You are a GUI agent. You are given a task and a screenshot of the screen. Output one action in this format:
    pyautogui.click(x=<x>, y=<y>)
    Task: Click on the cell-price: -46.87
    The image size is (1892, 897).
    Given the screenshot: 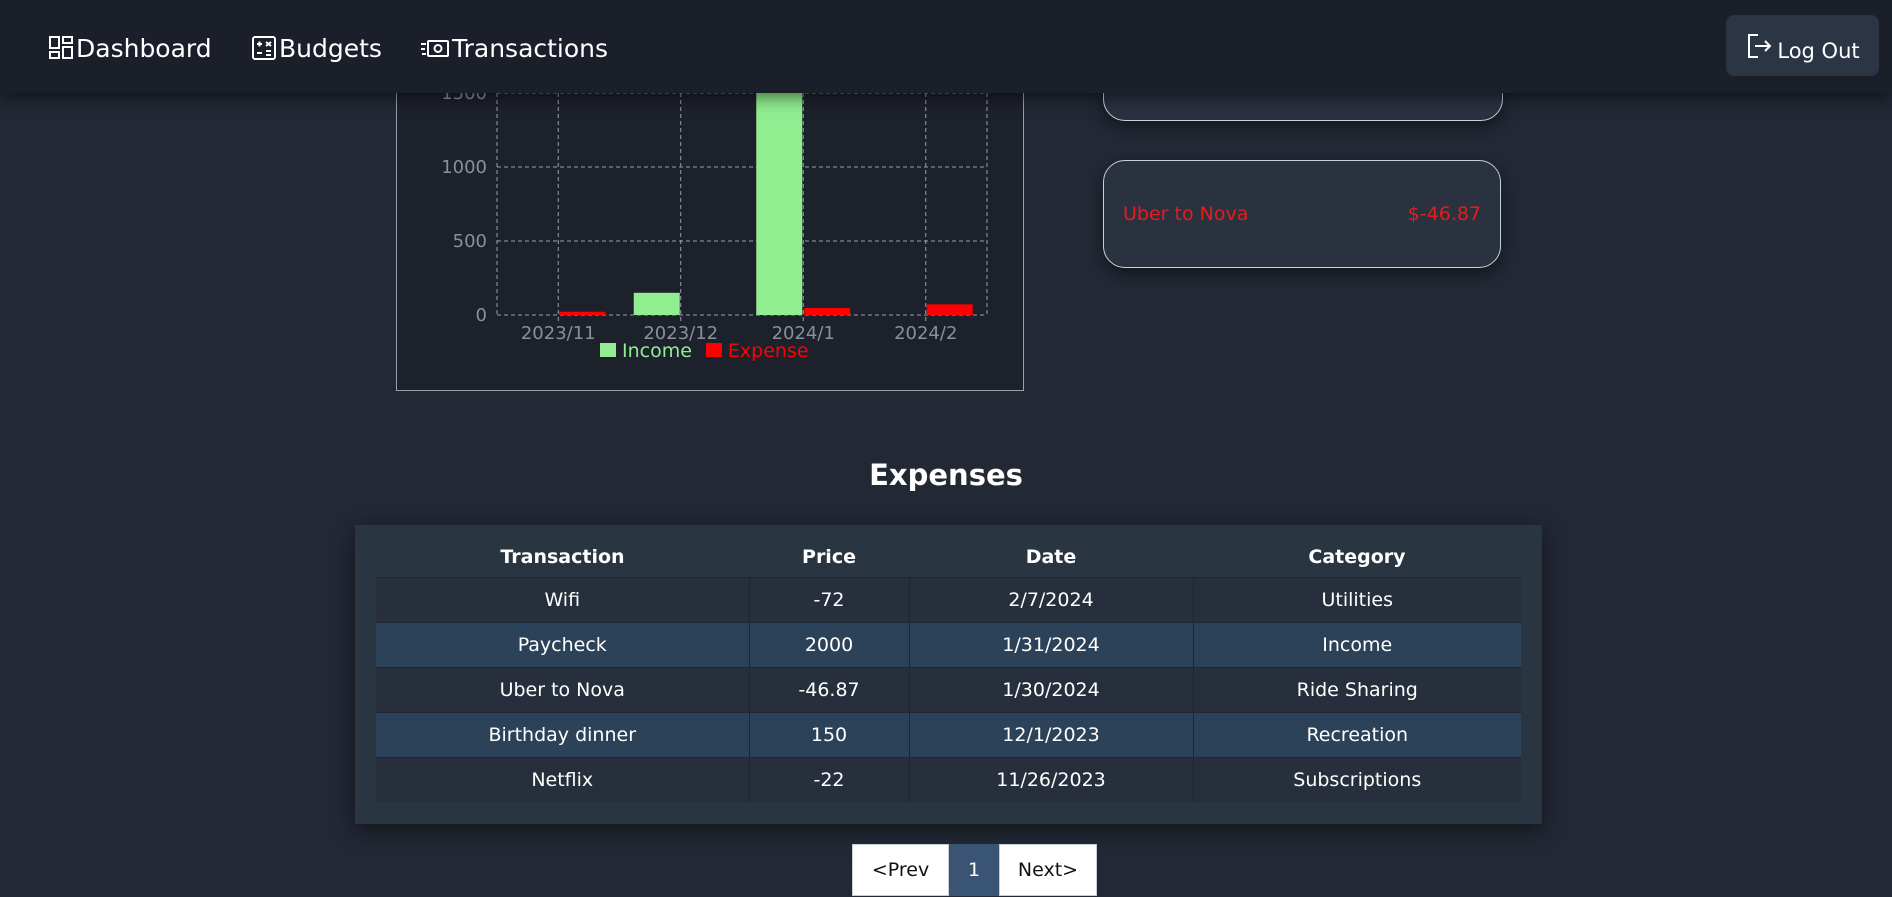 What is the action you would take?
    pyautogui.click(x=828, y=690)
    